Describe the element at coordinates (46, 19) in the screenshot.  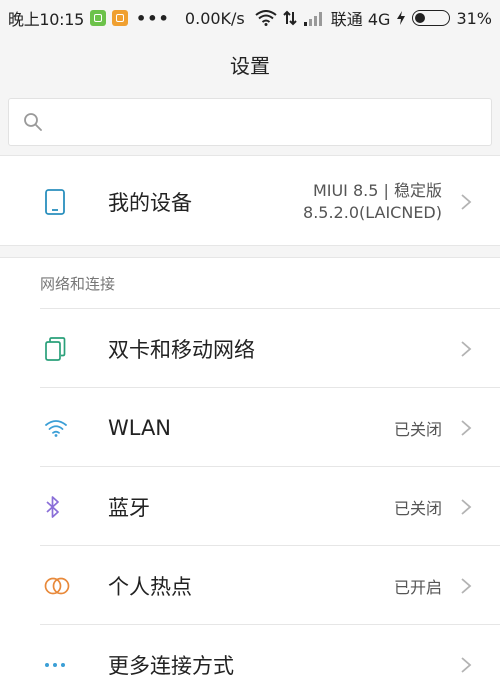
I see `status-time: 晚上10:15` at that location.